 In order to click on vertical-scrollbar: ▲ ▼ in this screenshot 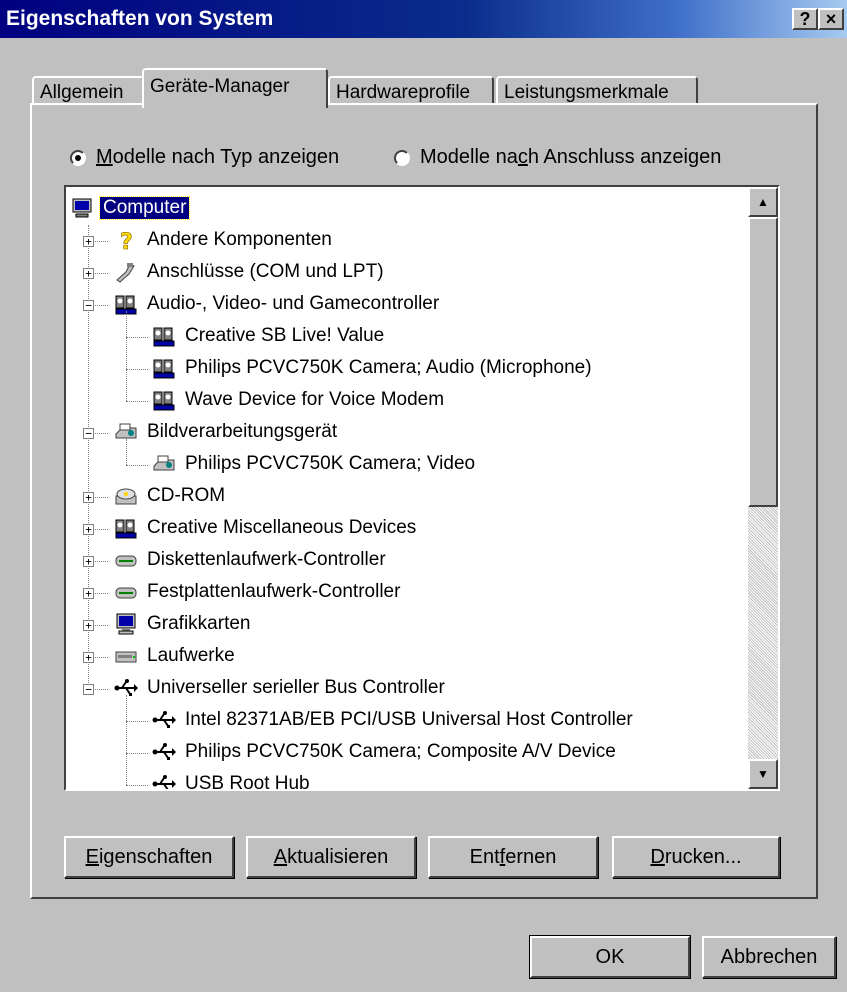, I will do `click(763, 488)`.